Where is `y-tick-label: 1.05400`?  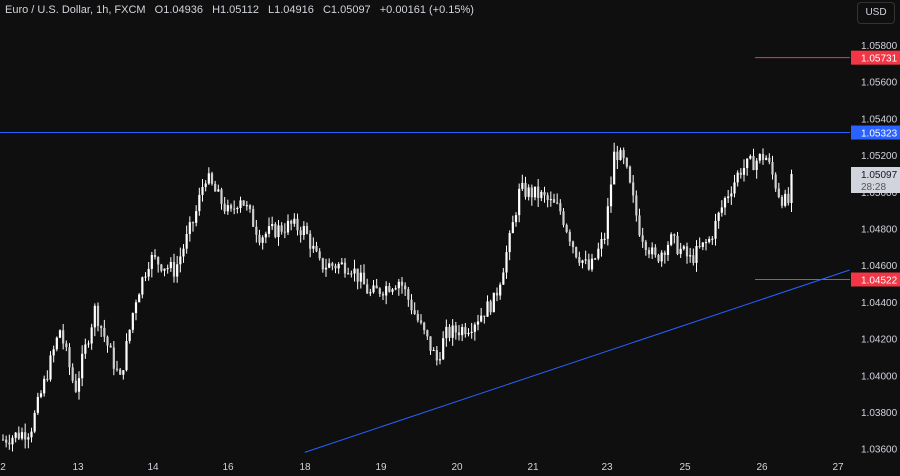 y-tick-label: 1.05400 is located at coordinates (879, 119).